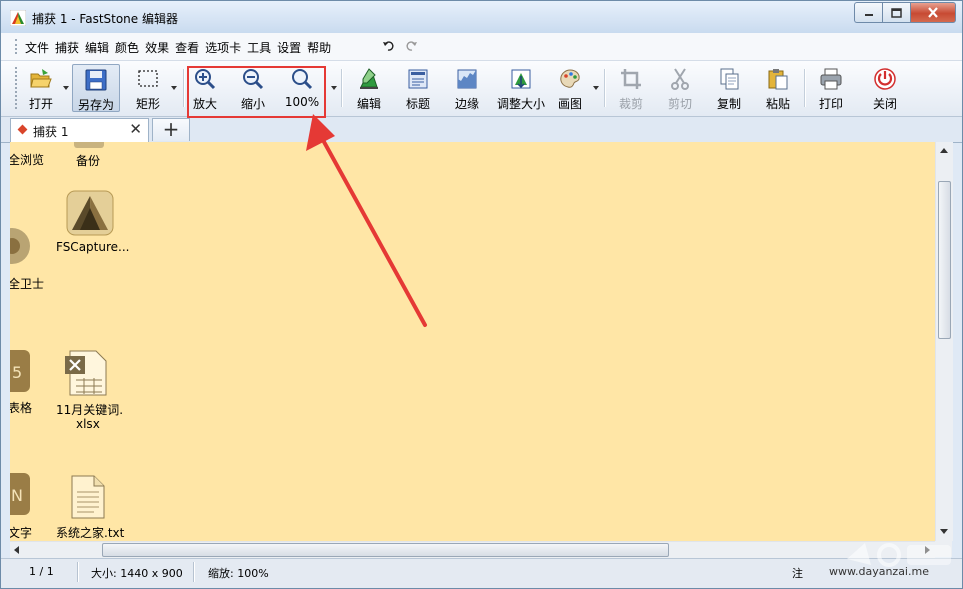  What do you see at coordinates (261, 47) in the screenshot?
I see `menu-tools: 工具` at bounding box center [261, 47].